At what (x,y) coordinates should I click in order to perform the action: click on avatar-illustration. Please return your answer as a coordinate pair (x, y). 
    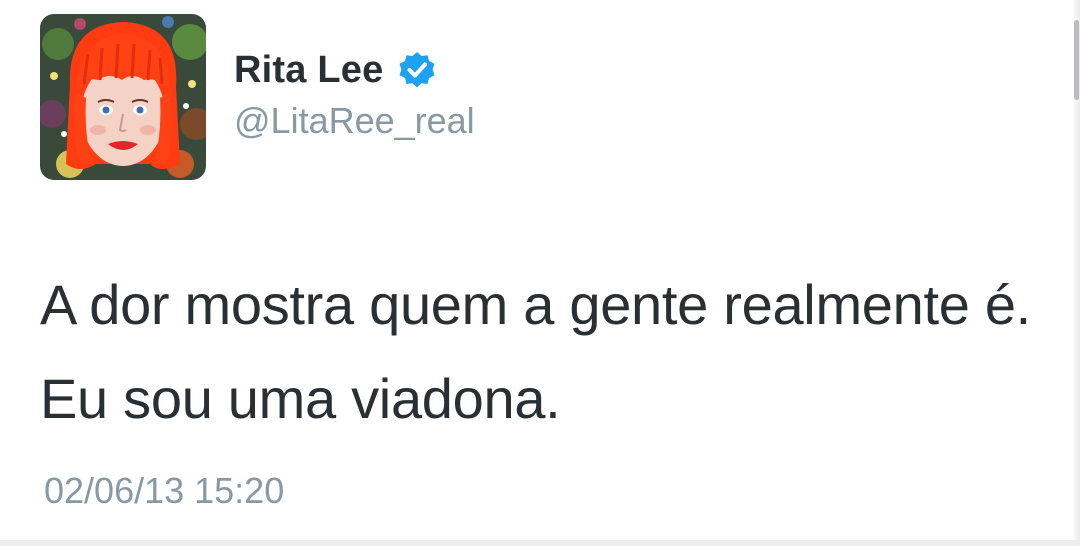
    Looking at the image, I should click on (123, 97).